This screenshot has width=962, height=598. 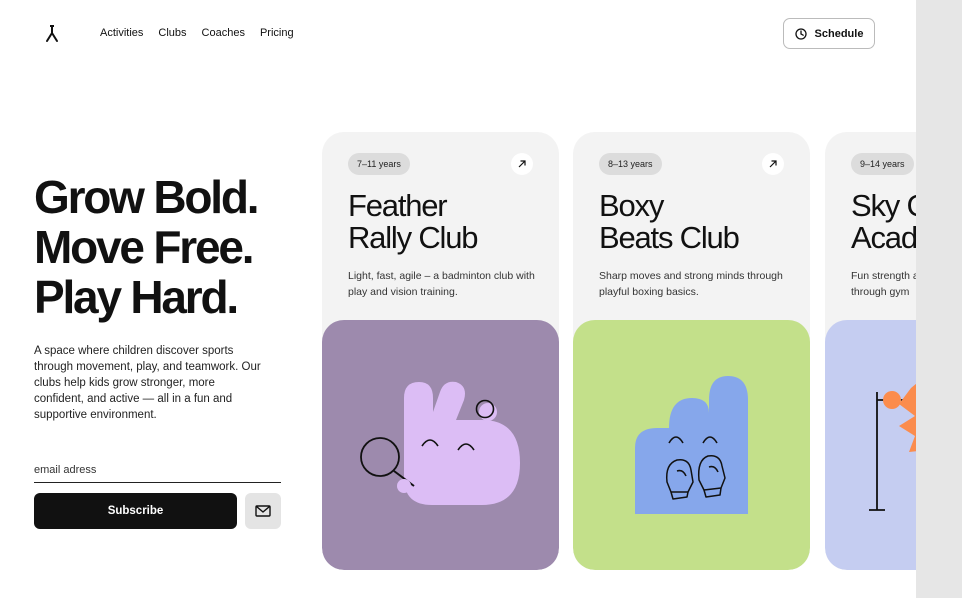 I want to click on hero-title-line: Grow Bold., so click(x=147, y=197).